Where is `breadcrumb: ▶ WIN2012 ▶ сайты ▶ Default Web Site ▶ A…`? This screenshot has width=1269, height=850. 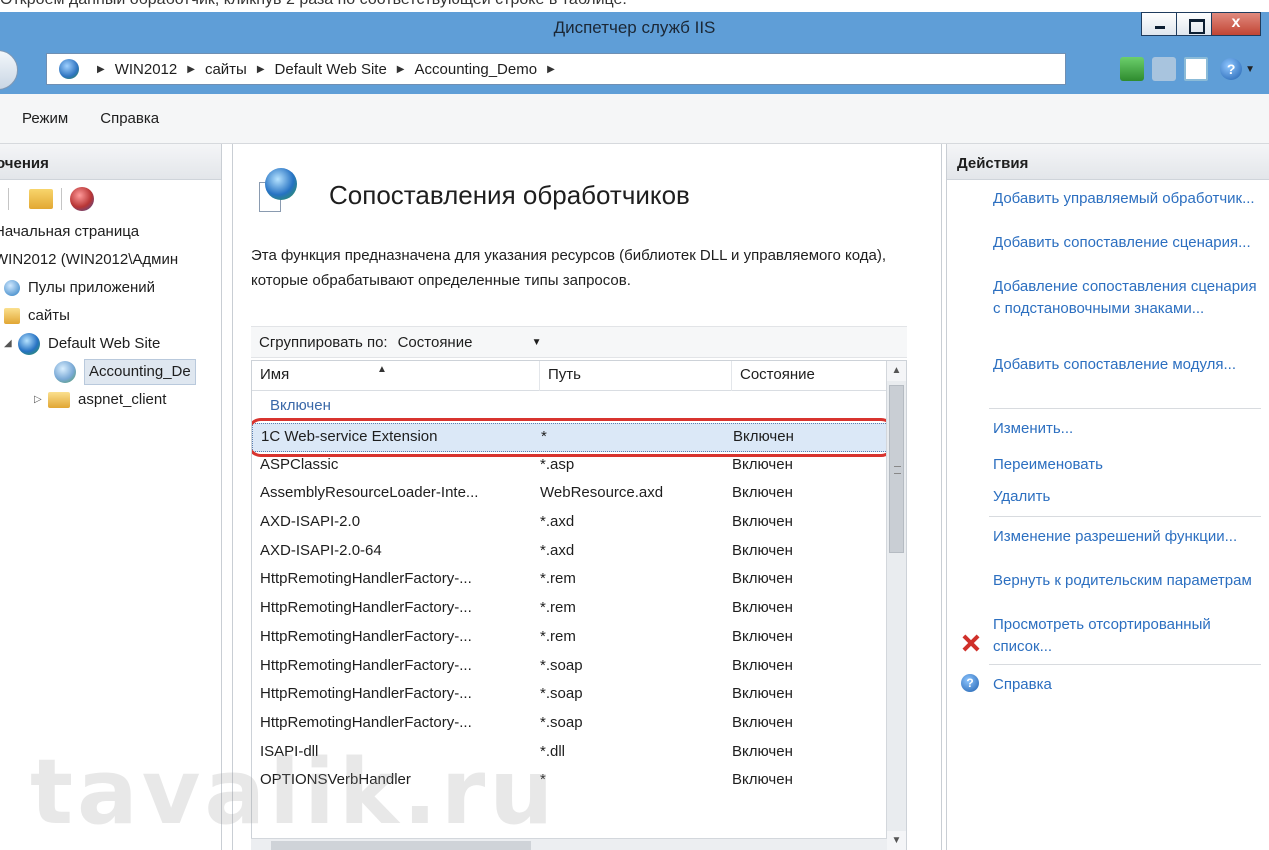 breadcrumb: ▶ WIN2012 ▶ сайты ▶ Default Web Site ▶ A… is located at coordinates (556, 69).